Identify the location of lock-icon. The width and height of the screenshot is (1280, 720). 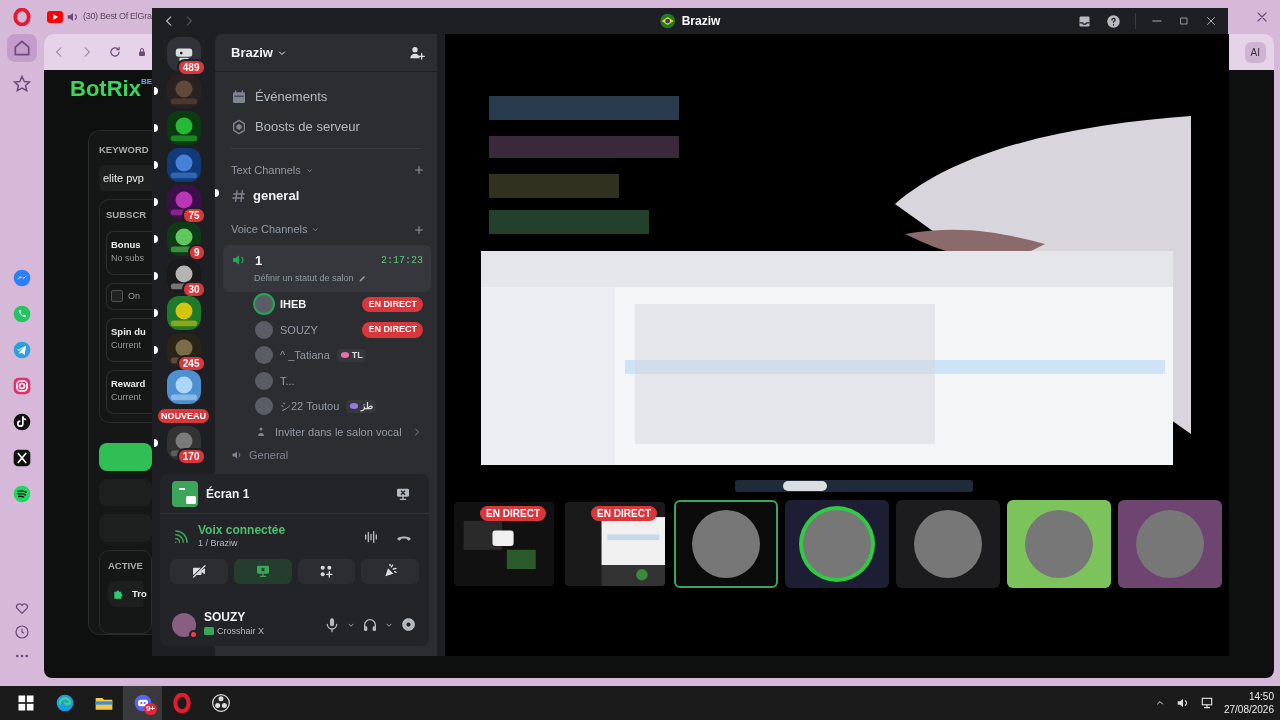
(142, 52).